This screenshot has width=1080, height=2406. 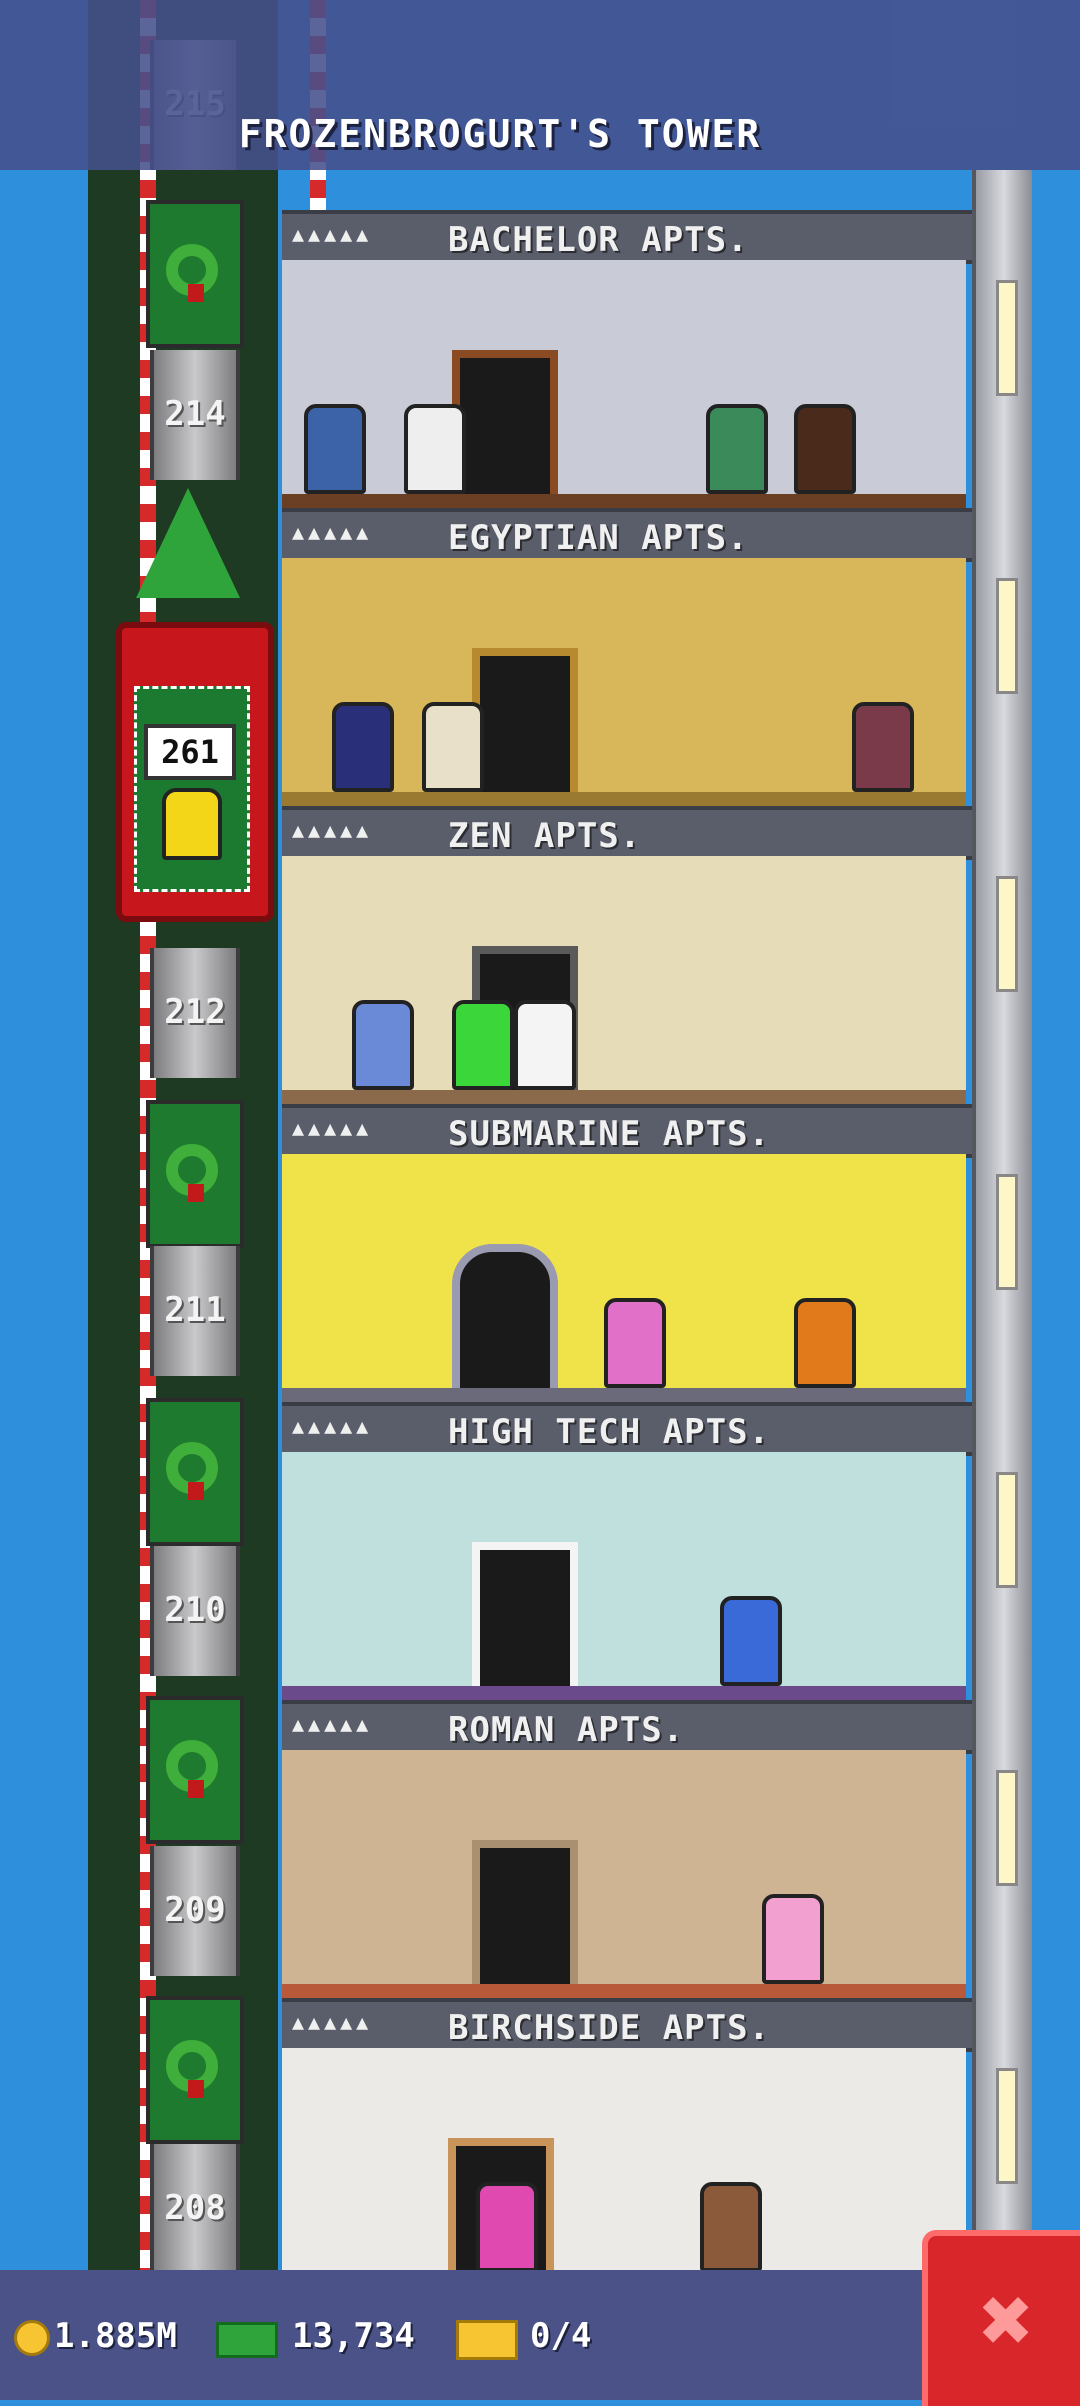 What do you see at coordinates (540, 85) in the screenshot?
I see `title-bar: FROZENBROGURT'S TOWER` at bounding box center [540, 85].